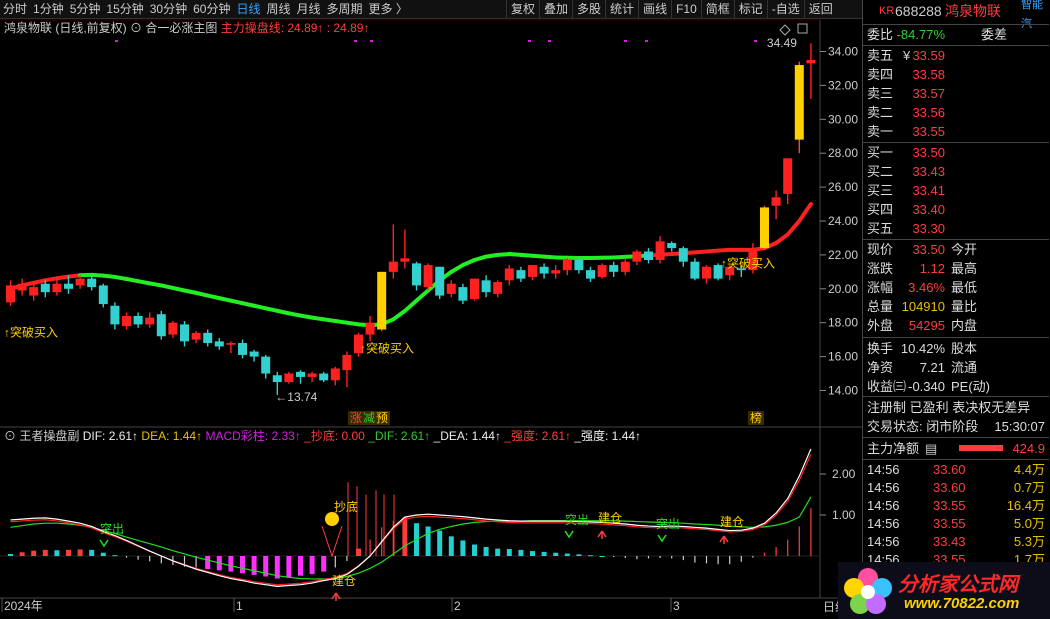 The height and width of the screenshot is (619, 1050). What do you see at coordinates (956, 190) in the screenshot?
I see `order-row: 买三 33.41` at bounding box center [956, 190].